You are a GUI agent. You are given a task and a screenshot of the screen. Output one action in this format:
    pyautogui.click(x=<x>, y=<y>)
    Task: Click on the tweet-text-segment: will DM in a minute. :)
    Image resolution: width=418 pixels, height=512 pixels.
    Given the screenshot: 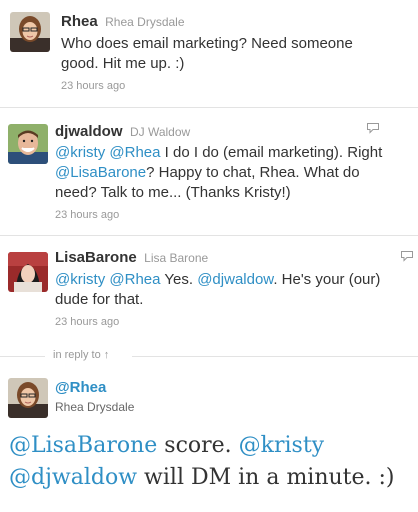 What is the action you would take?
    pyautogui.click(x=266, y=477)
    